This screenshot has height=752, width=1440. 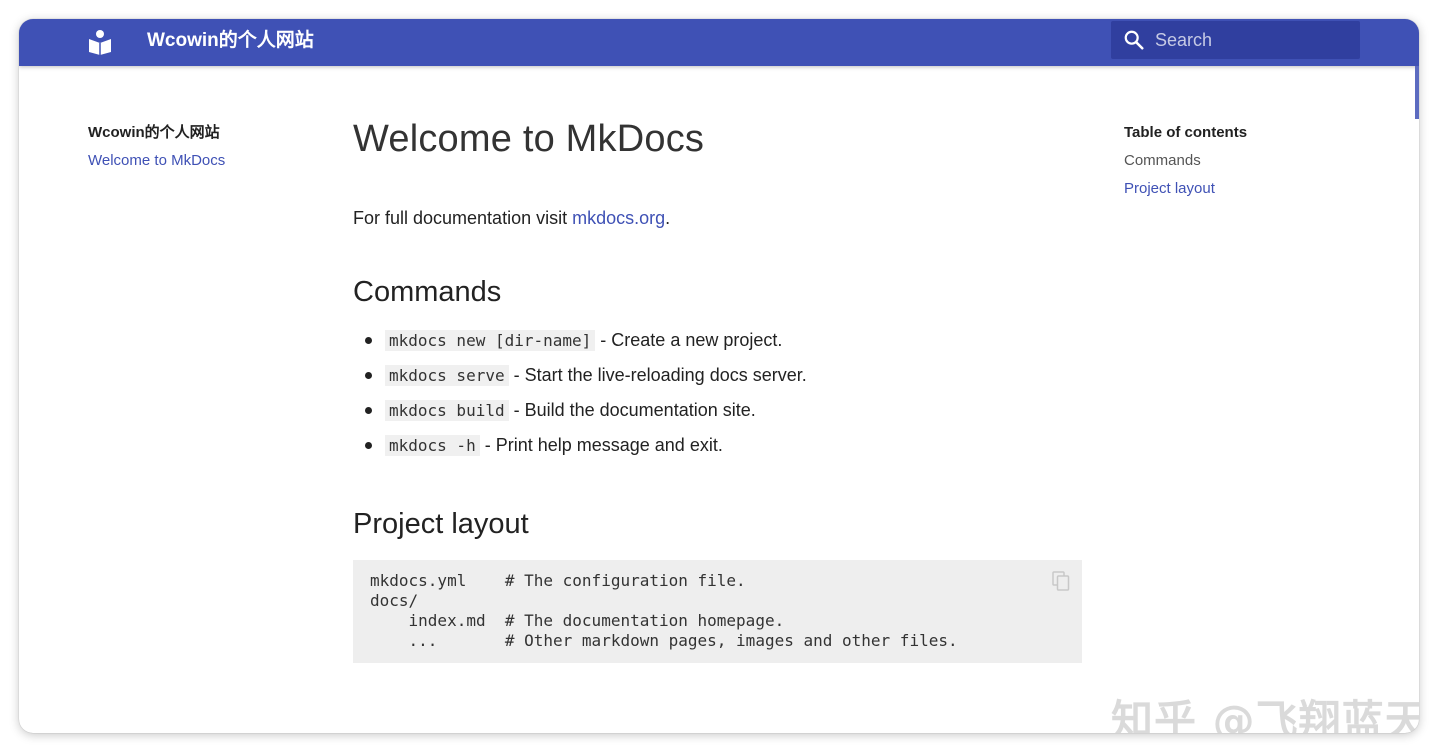 What do you see at coordinates (1265, 714) in the screenshot?
I see `watermark-text: 知乎 @飞翔蓝天` at bounding box center [1265, 714].